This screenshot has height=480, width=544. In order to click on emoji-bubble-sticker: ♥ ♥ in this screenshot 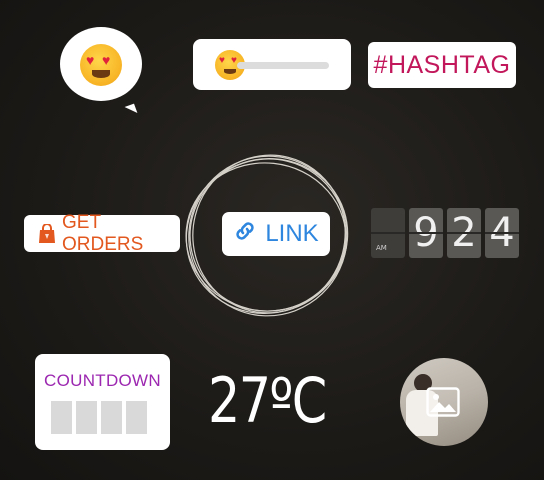, I will do `click(106, 72)`.